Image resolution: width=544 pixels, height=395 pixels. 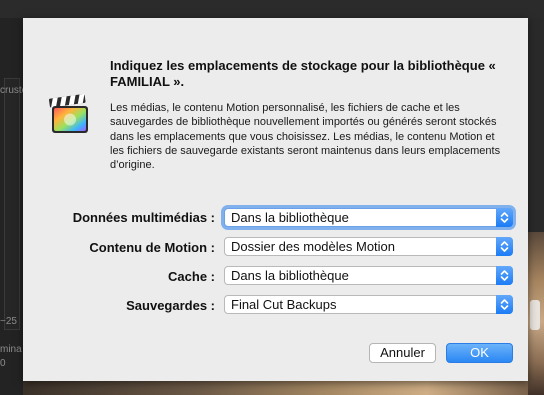 What do you see at coordinates (70, 113) in the screenshot?
I see `final-cut-pro-icon` at bounding box center [70, 113].